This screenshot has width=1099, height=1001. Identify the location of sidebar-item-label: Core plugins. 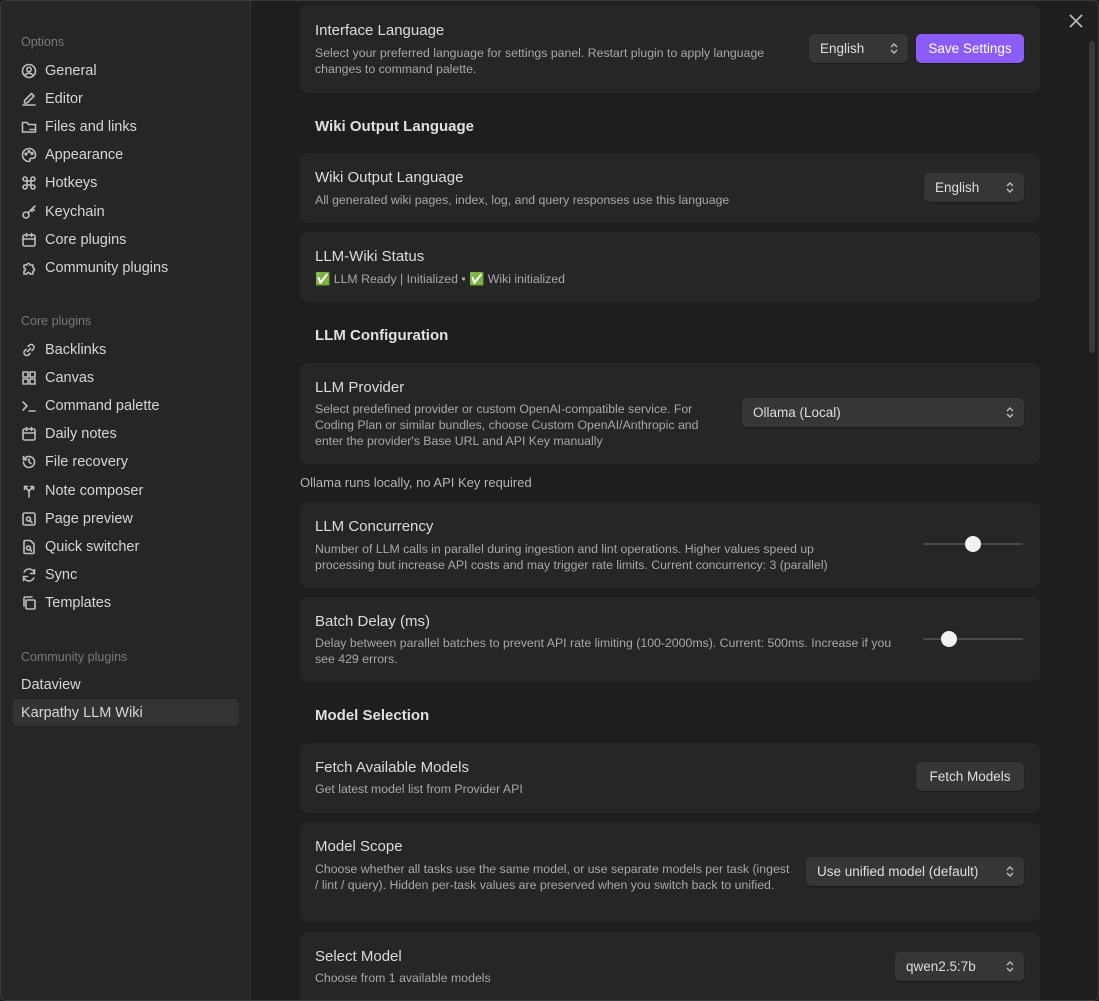
(86, 239).